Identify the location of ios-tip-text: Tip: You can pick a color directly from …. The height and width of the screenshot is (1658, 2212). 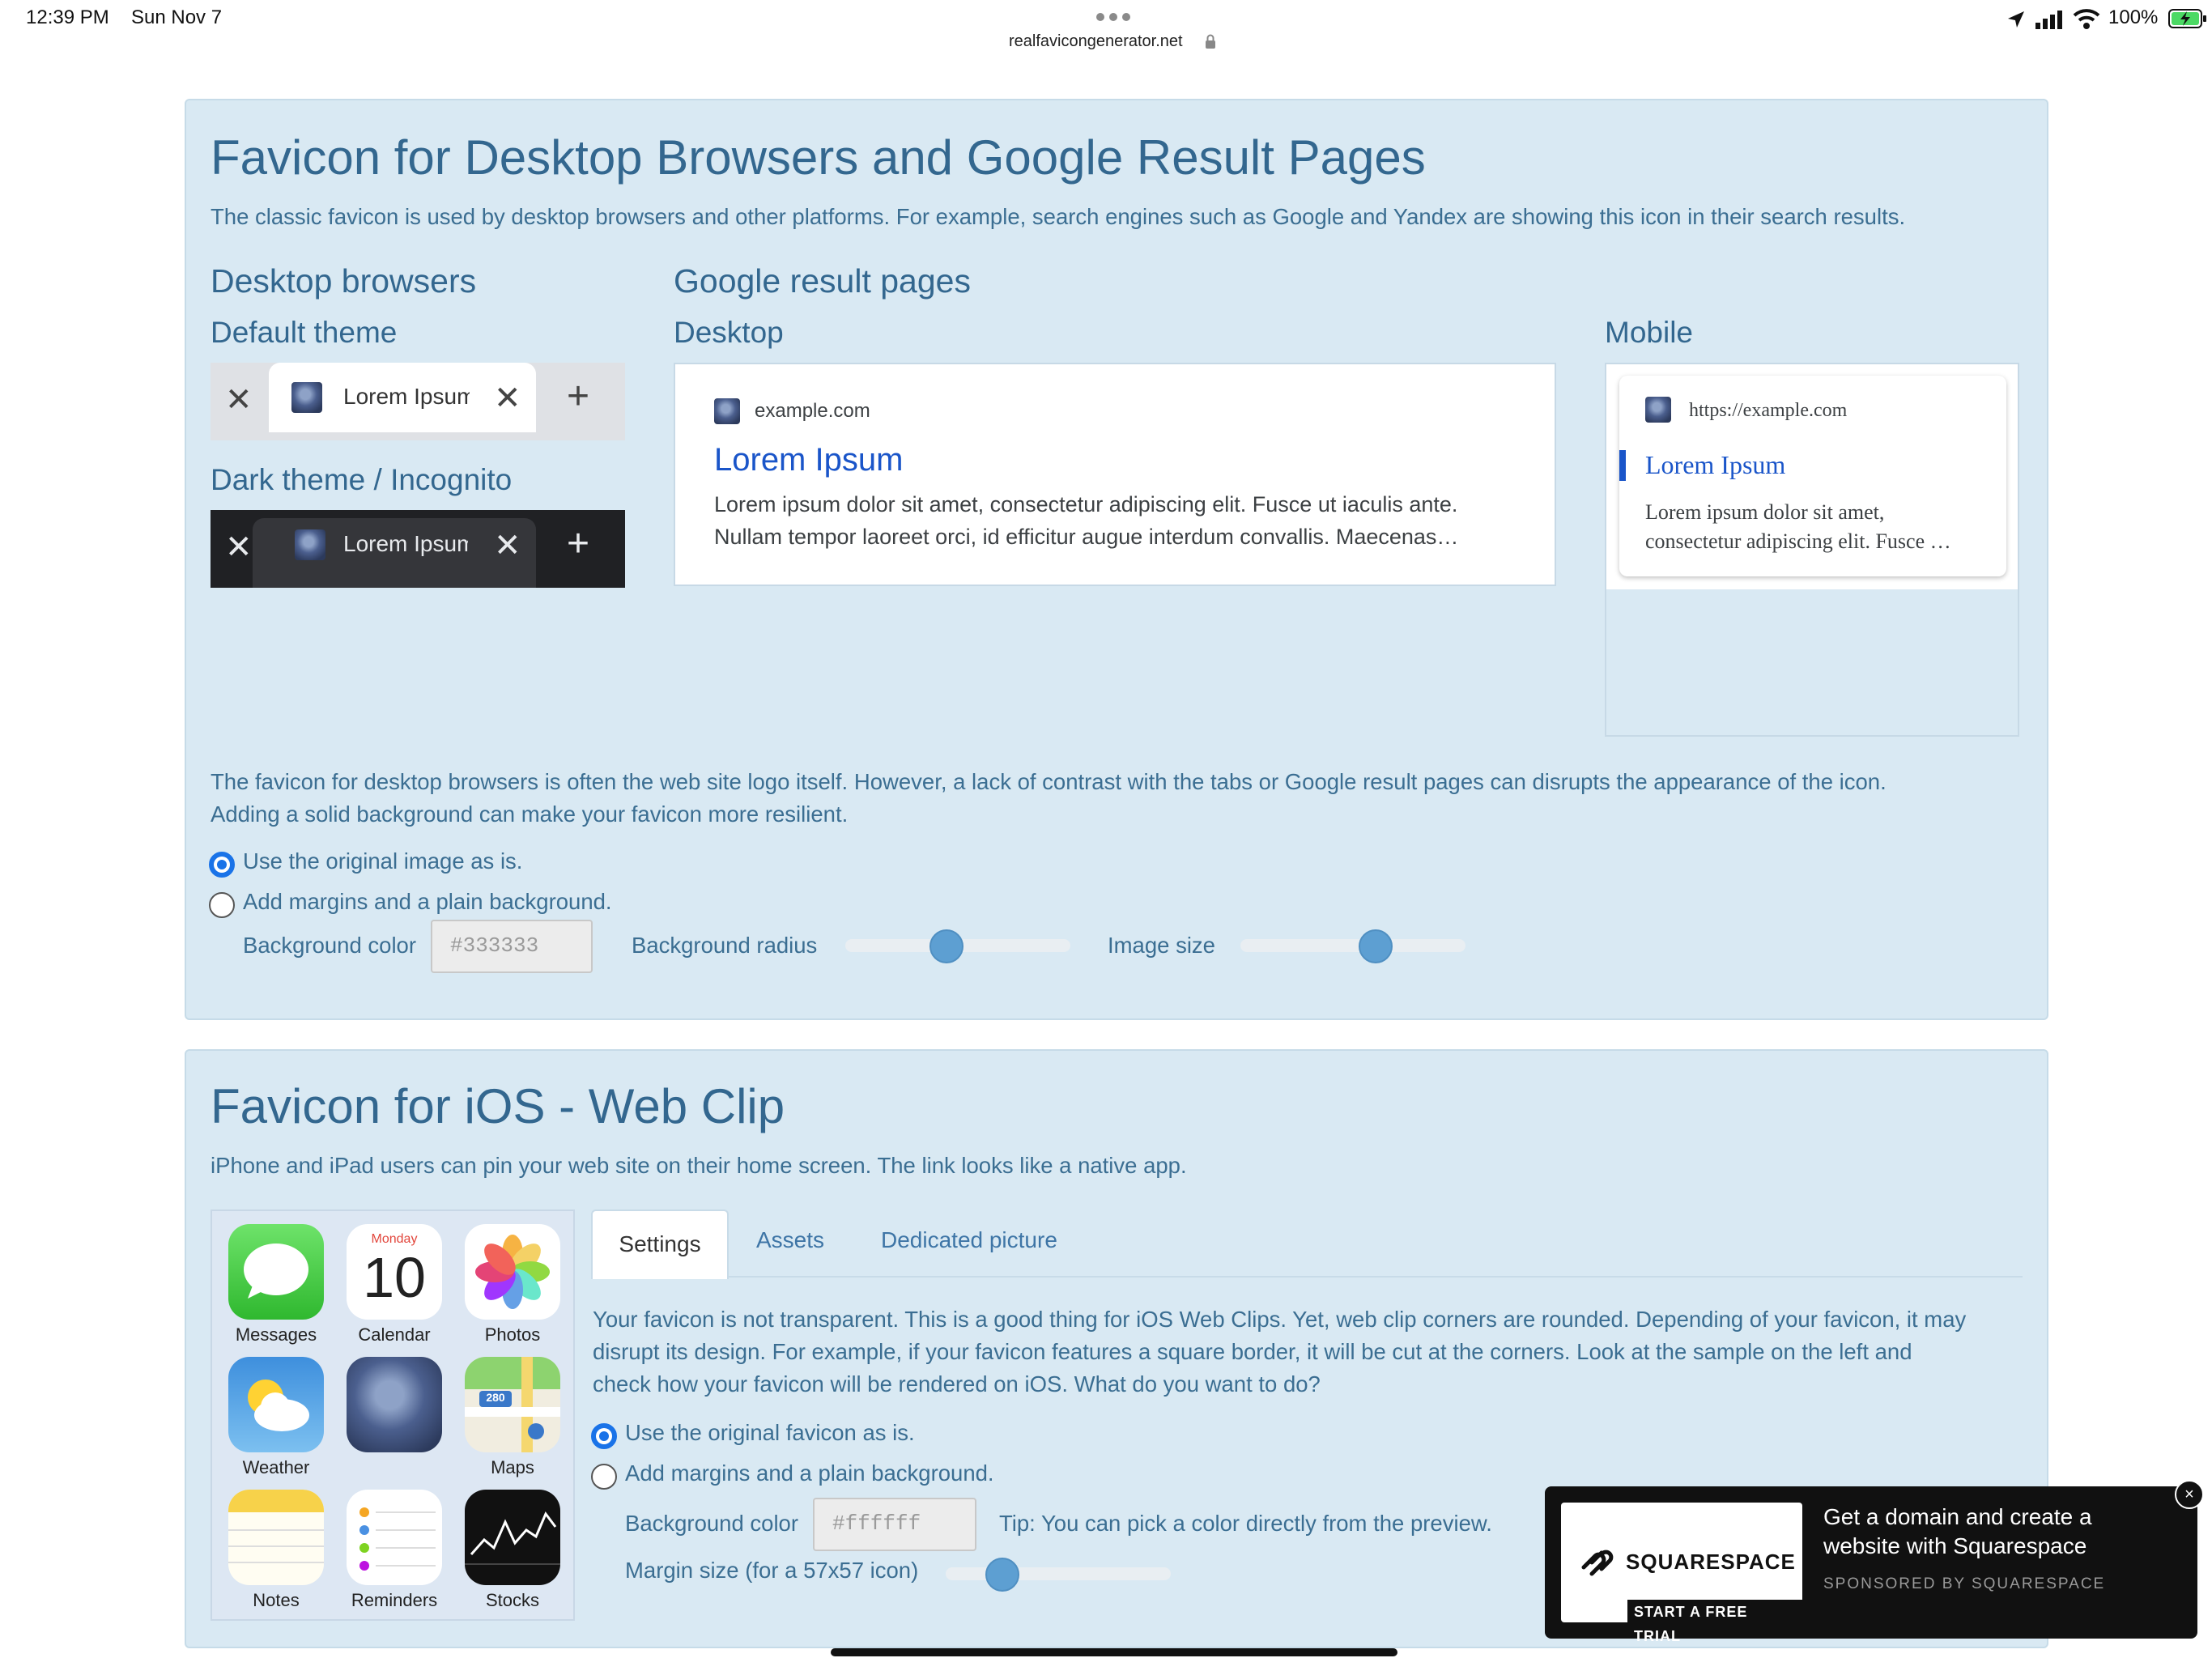
(1246, 1523).